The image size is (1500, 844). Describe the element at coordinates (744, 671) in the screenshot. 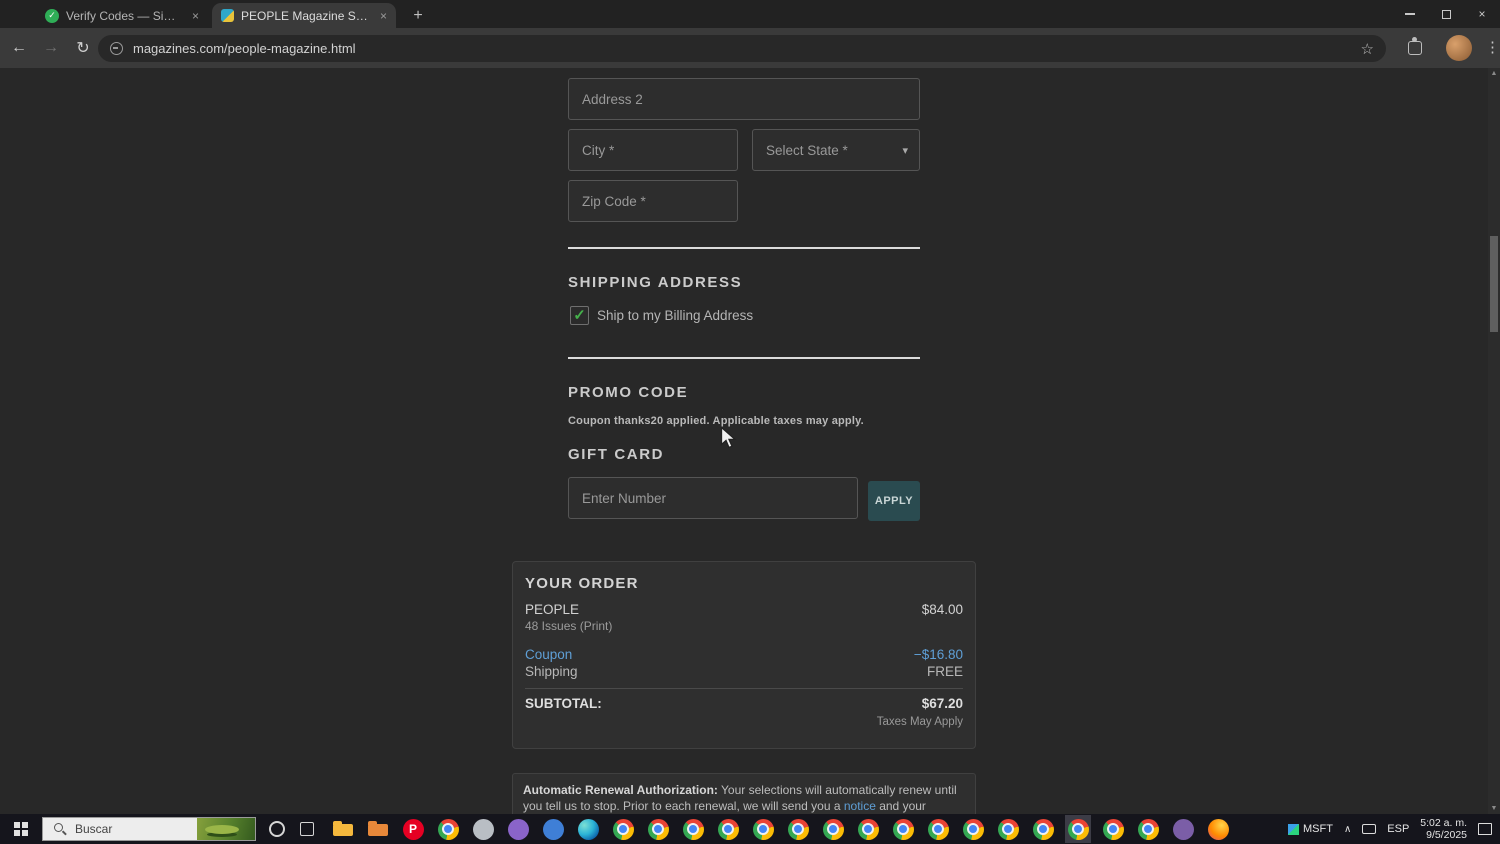

I see `shipping-row: Shipping FREE` at that location.